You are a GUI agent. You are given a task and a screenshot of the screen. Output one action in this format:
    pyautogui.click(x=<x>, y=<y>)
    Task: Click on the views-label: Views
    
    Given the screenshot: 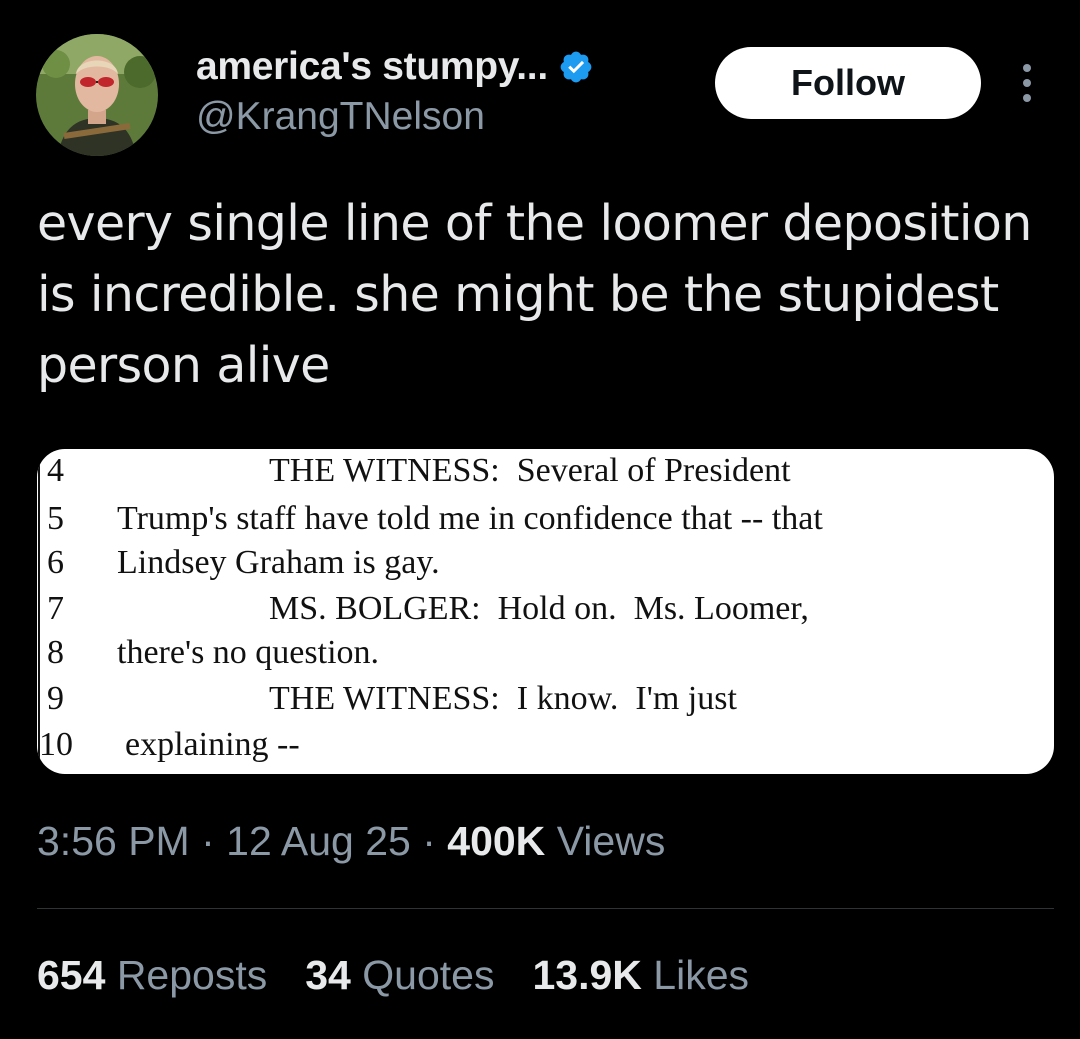 What is the action you would take?
    pyautogui.click(x=611, y=841)
    